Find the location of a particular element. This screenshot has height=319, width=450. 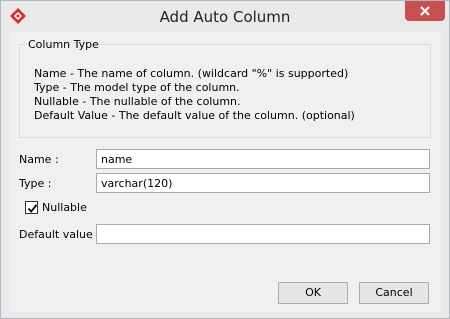

checkmark-icon is located at coordinates (32, 208).